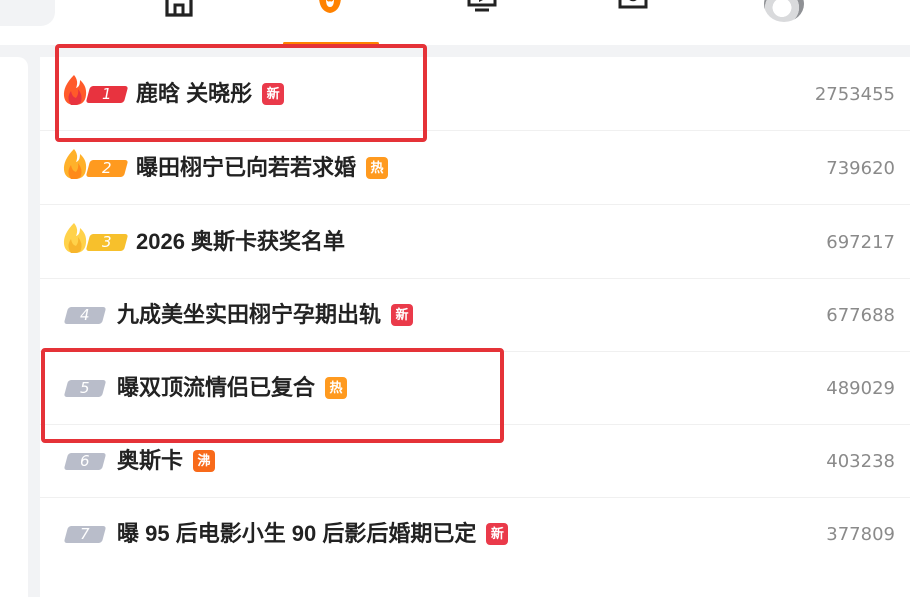  I want to click on rank-badge: 7, so click(85, 534).